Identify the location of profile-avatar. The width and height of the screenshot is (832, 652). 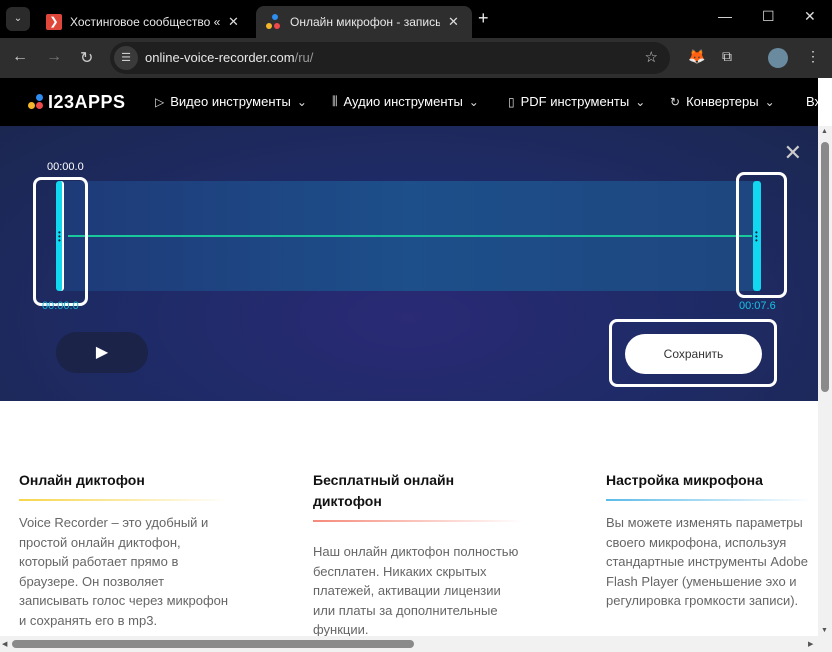
(778, 58).